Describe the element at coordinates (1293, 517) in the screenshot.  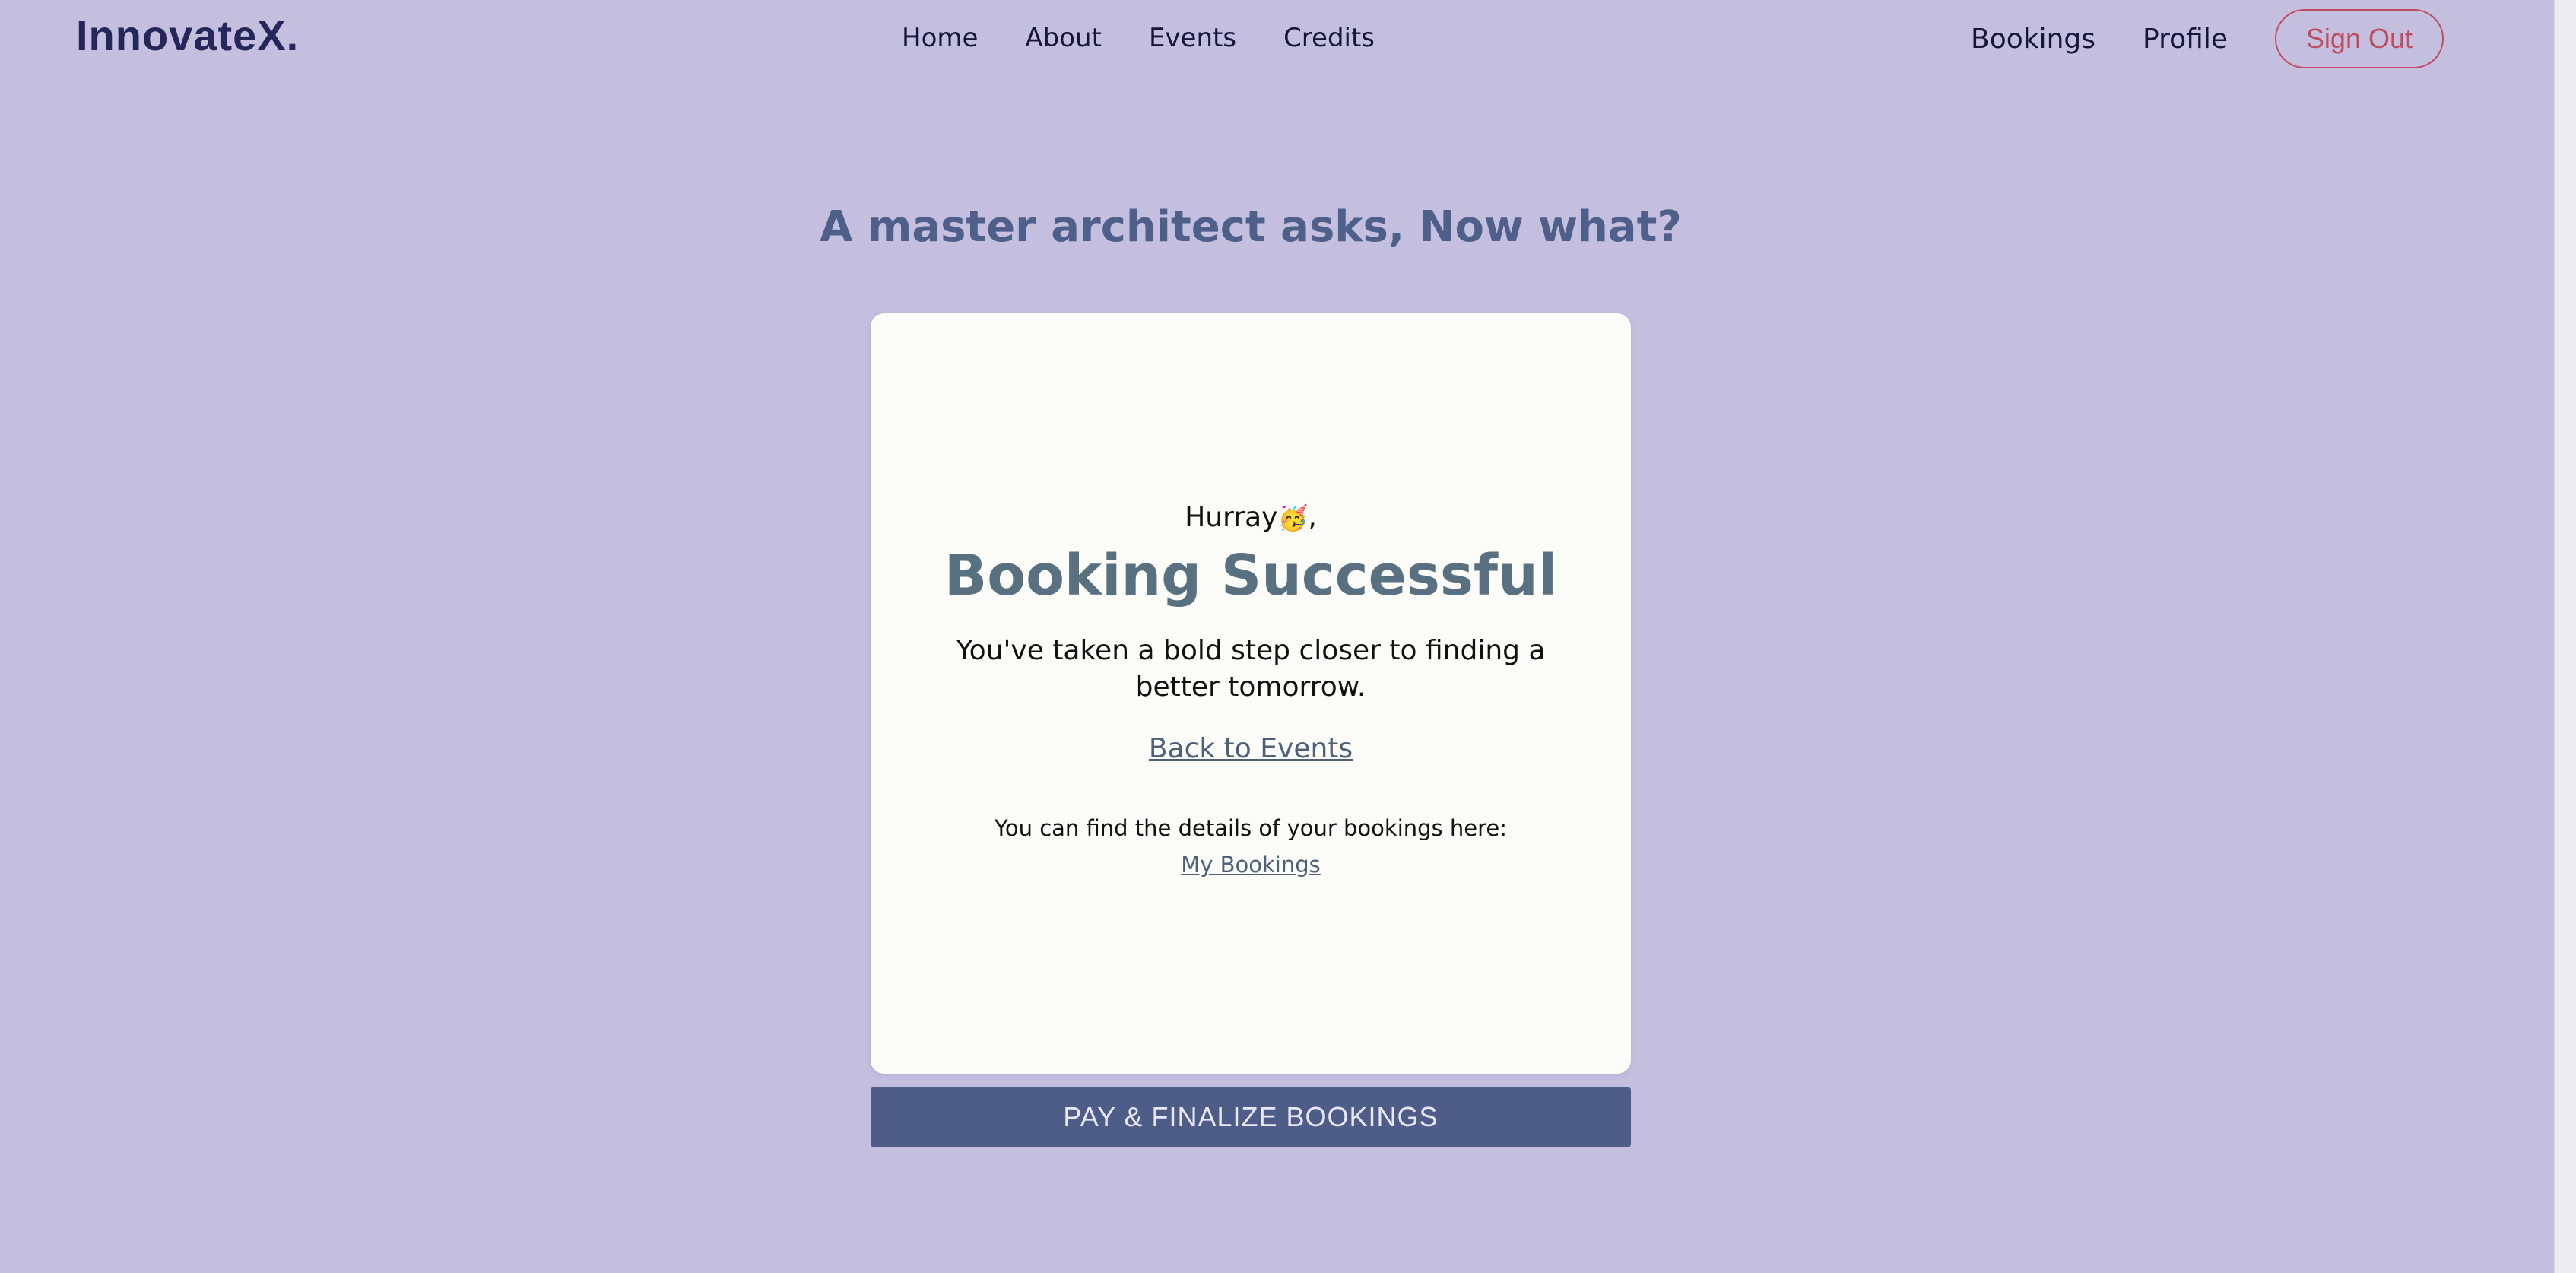
I see `party-face-icon: 🥳` at that location.